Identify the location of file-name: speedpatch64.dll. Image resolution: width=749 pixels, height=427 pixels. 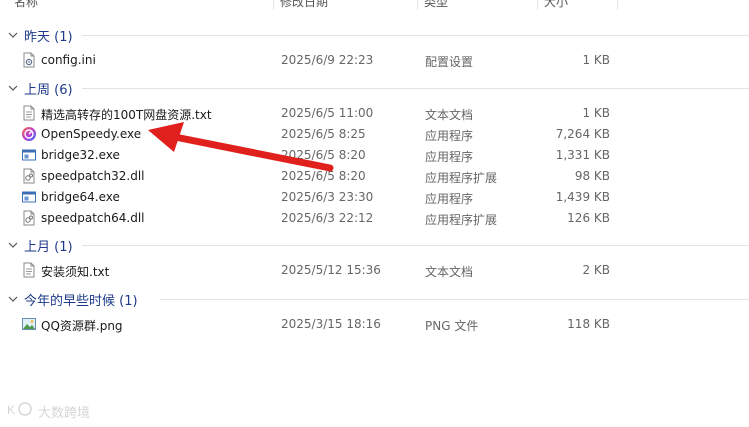
(93, 218).